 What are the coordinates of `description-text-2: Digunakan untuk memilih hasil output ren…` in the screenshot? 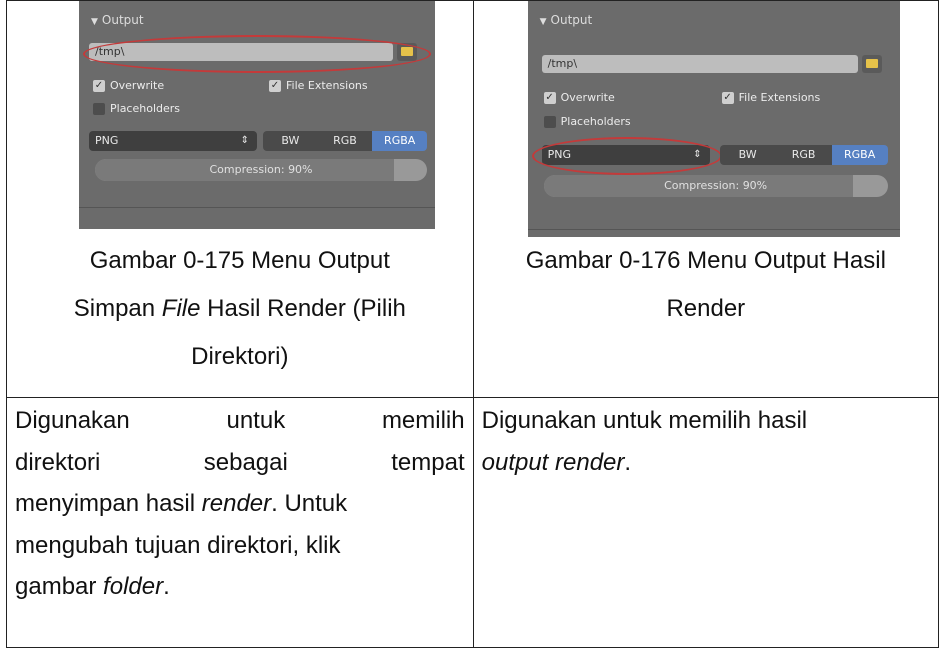 It's located at (644, 441).